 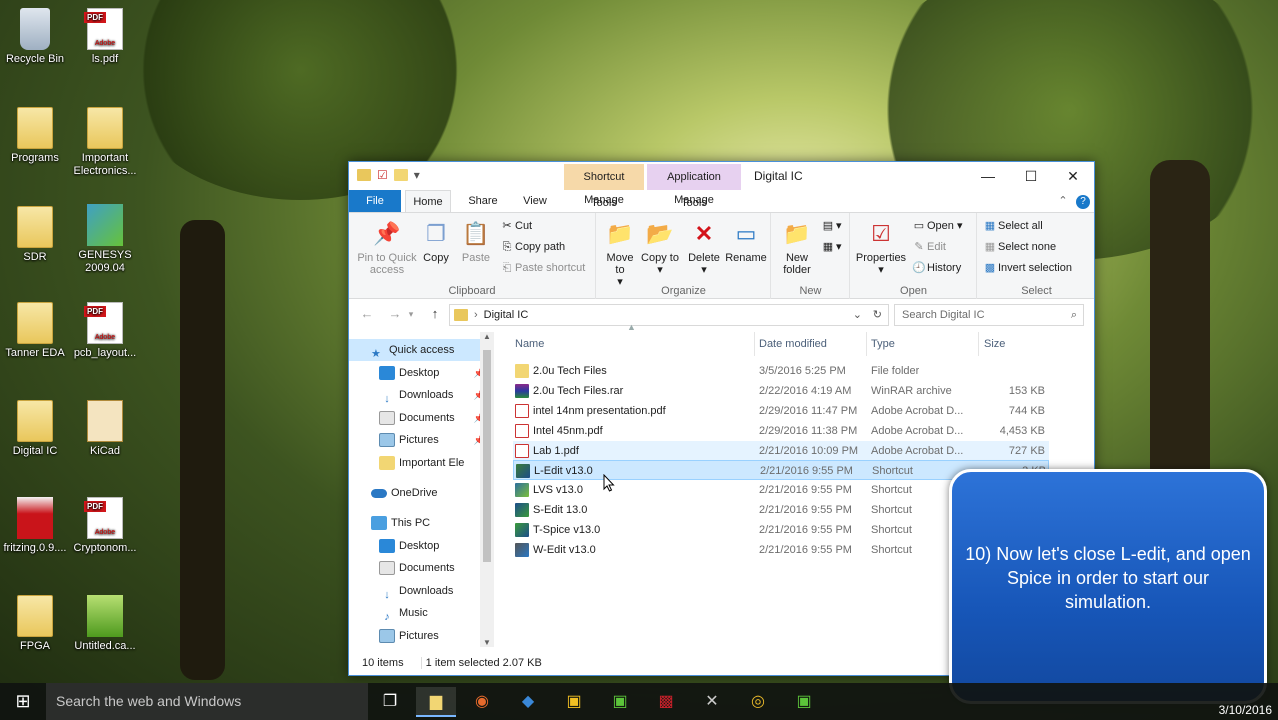 I want to click on desktop-icon-kicad: KiCad, so click(x=105, y=429).